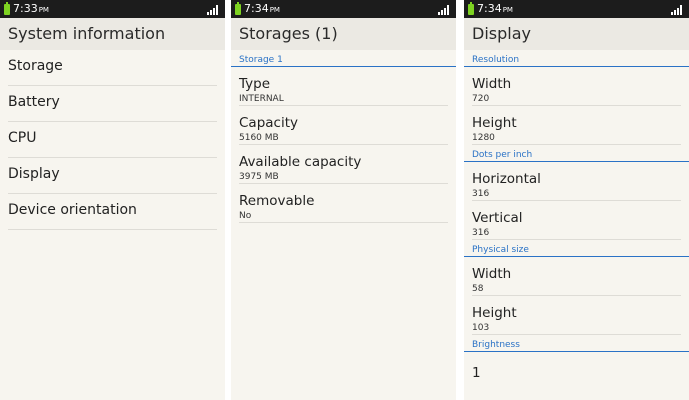 This screenshot has height=400, width=689. Describe the element at coordinates (343, 34) in the screenshot. I see `page-title: Storages (1)` at that location.